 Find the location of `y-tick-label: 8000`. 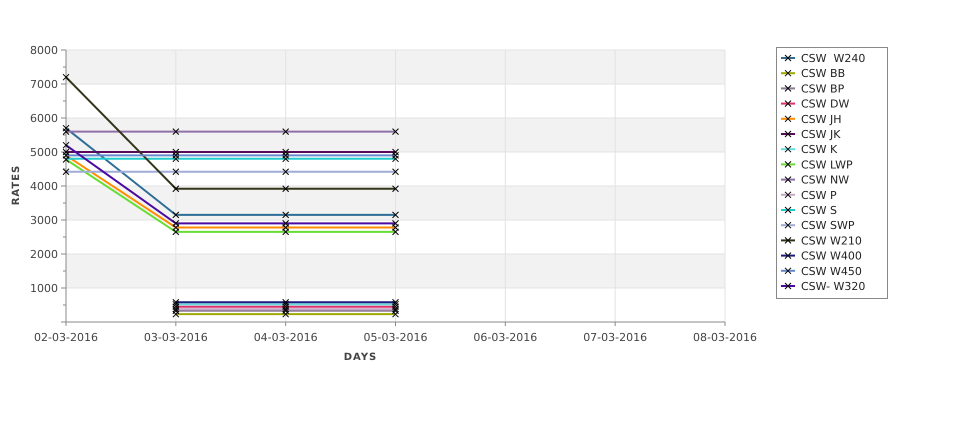

y-tick-label: 8000 is located at coordinates (44, 50).